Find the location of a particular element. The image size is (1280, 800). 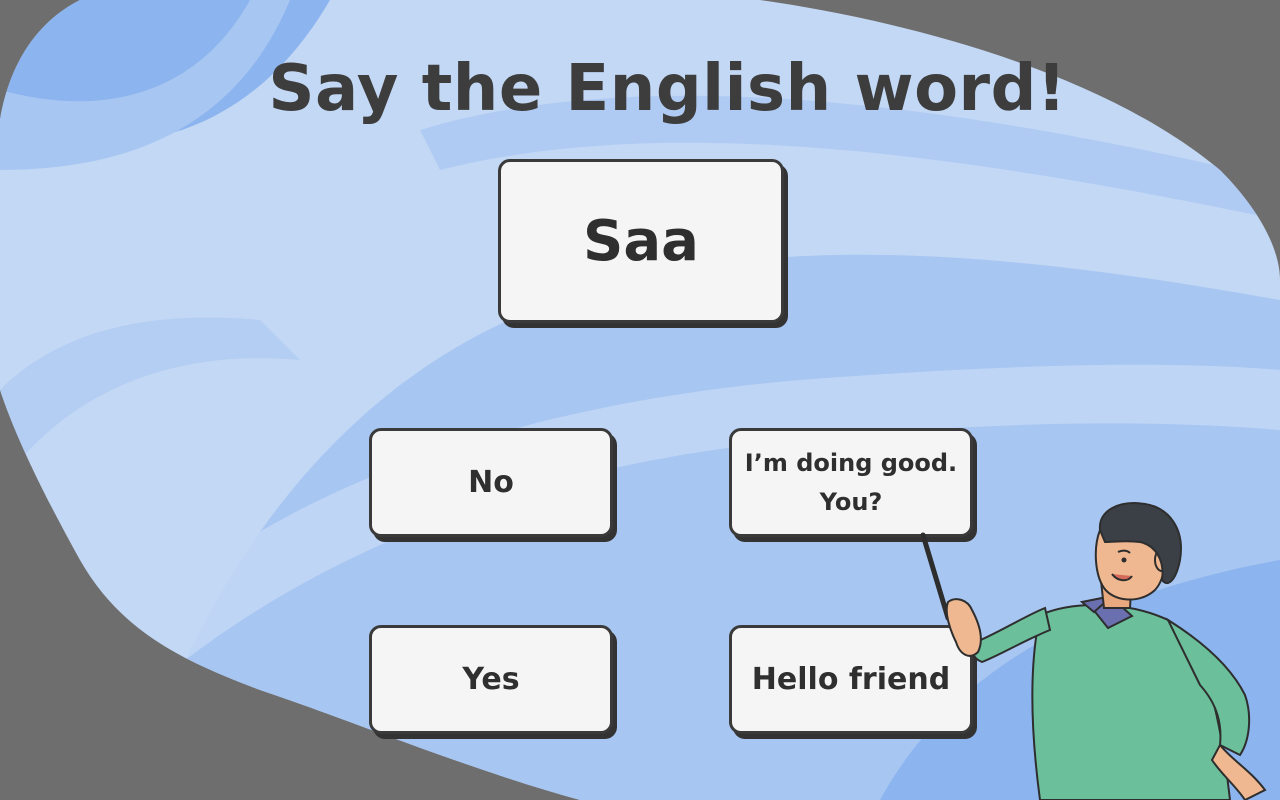

prompt-word-card: Saa is located at coordinates (641, 241).